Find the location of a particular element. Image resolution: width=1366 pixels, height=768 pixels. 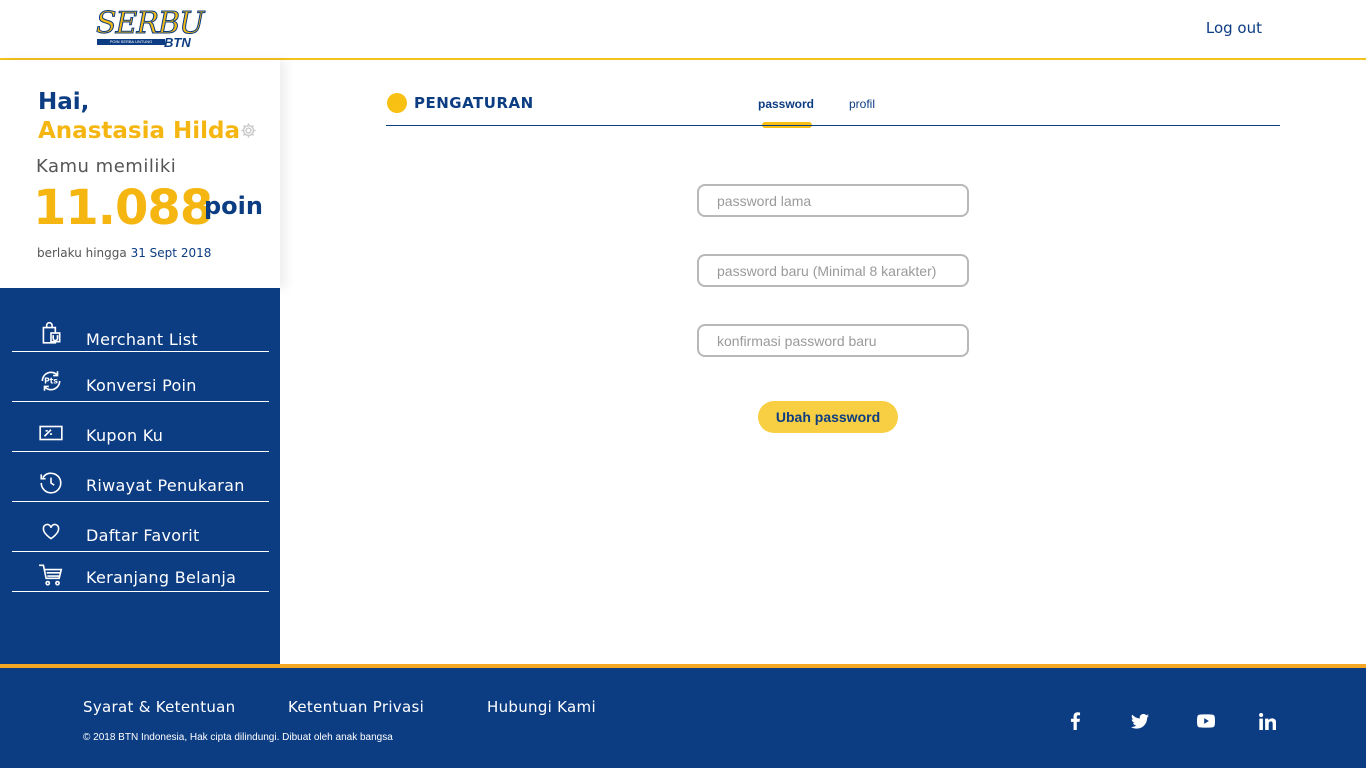

coupon-icon is located at coordinates (51, 433).